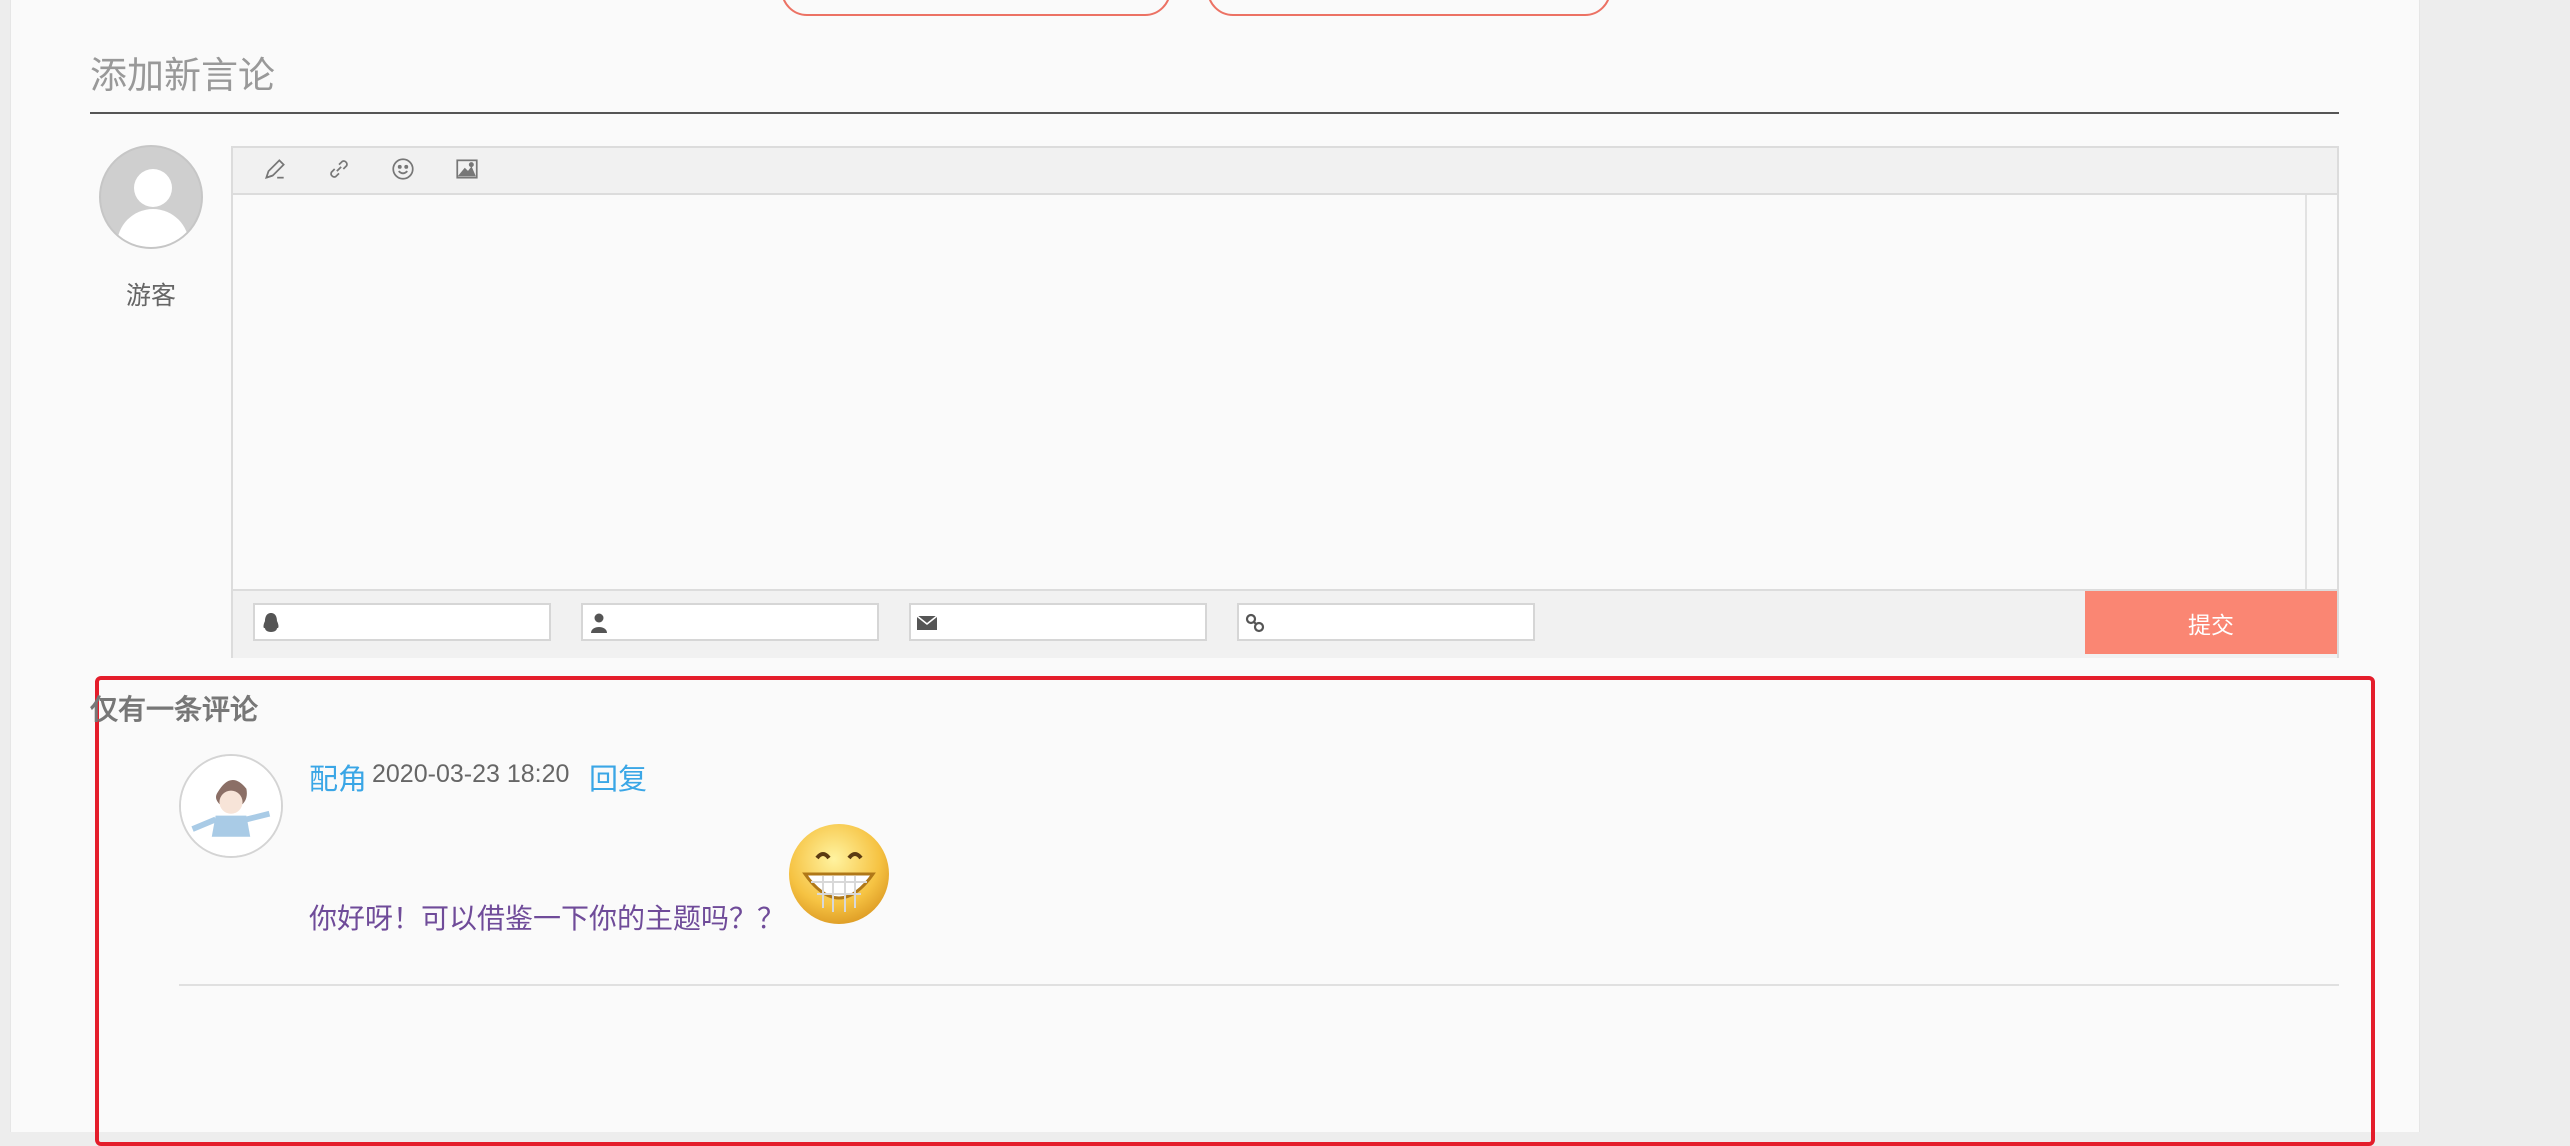 The height and width of the screenshot is (1146, 2570). I want to click on reply-button: 回复, so click(618, 777).